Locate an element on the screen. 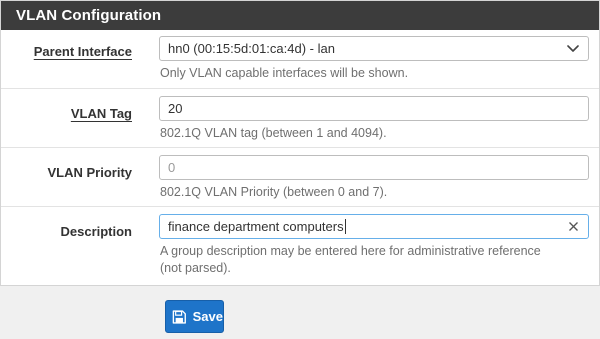 Image resolution: width=600 pixels, height=339 pixels. vlan-tag-value: 20 is located at coordinates (175, 108).